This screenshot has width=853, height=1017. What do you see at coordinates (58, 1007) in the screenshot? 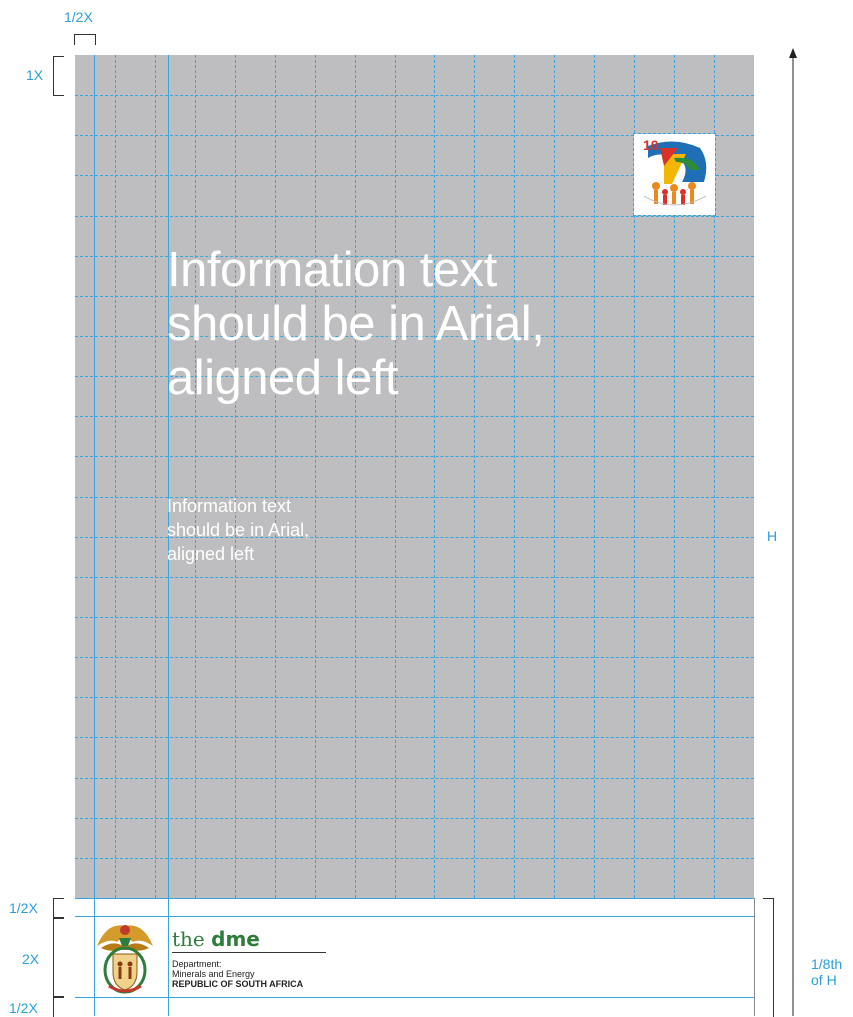
I see `half-x-footer-bottom-bracket` at bounding box center [58, 1007].